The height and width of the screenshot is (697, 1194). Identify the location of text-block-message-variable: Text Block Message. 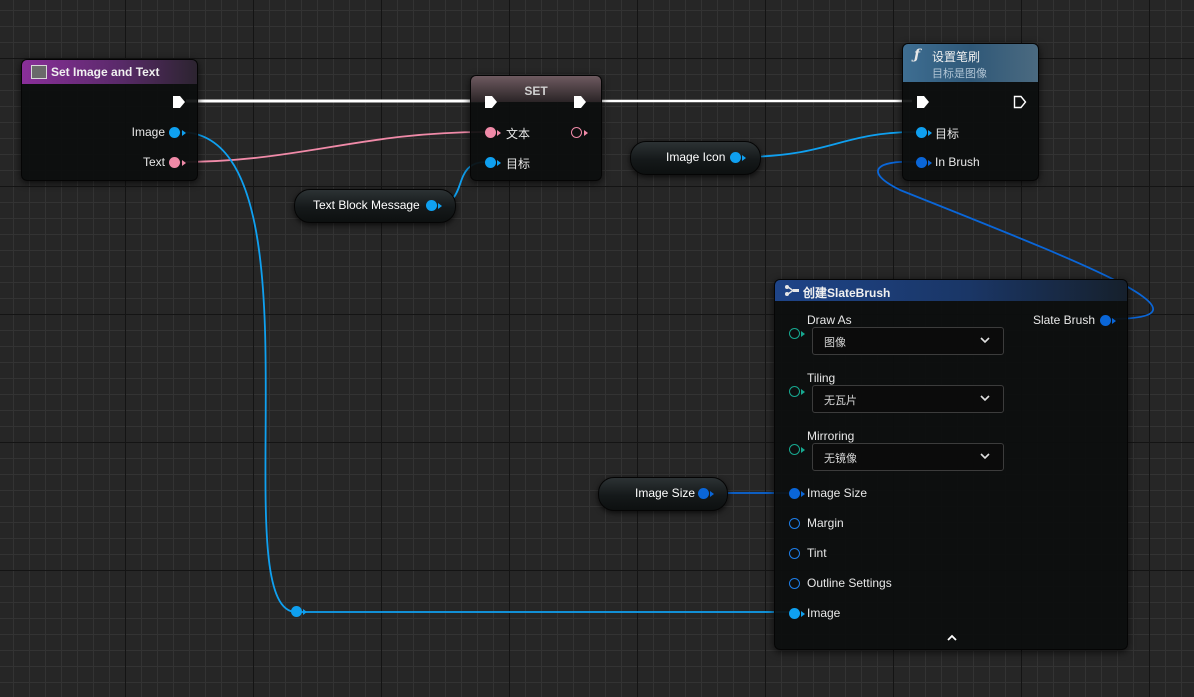
(375, 206).